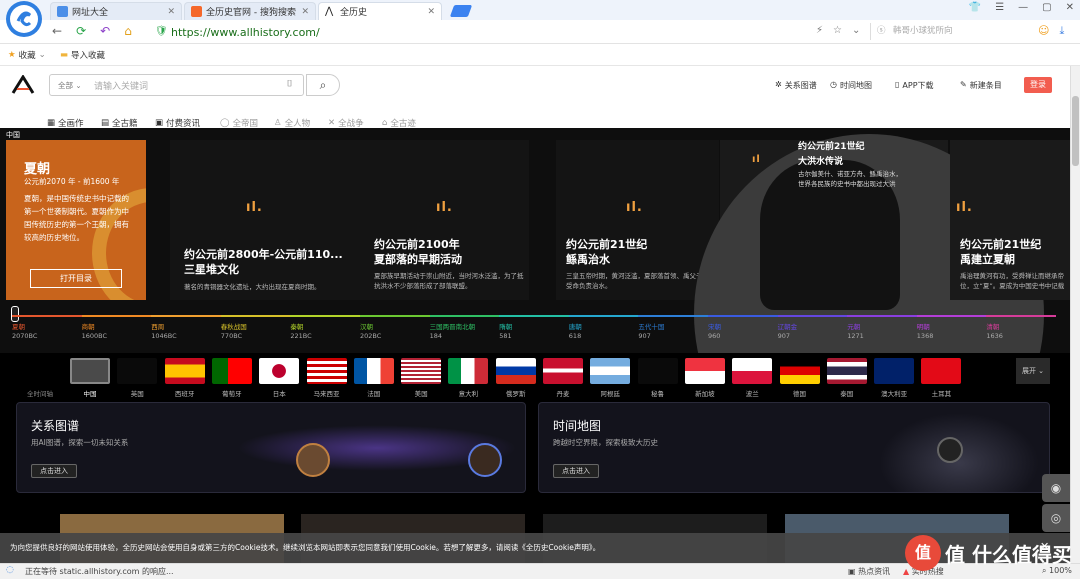  Describe the element at coordinates (796, 85) in the screenshot. I see `header-link-graph: ✲ 关系图谱` at that location.